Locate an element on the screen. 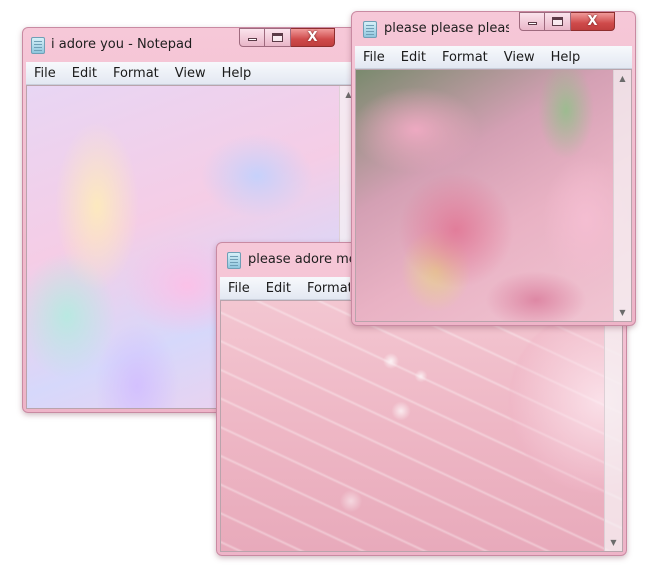 Image resolution: width=660 pixels, height=569 pixels. window-title: please adore me - is located at coordinates (307, 259).